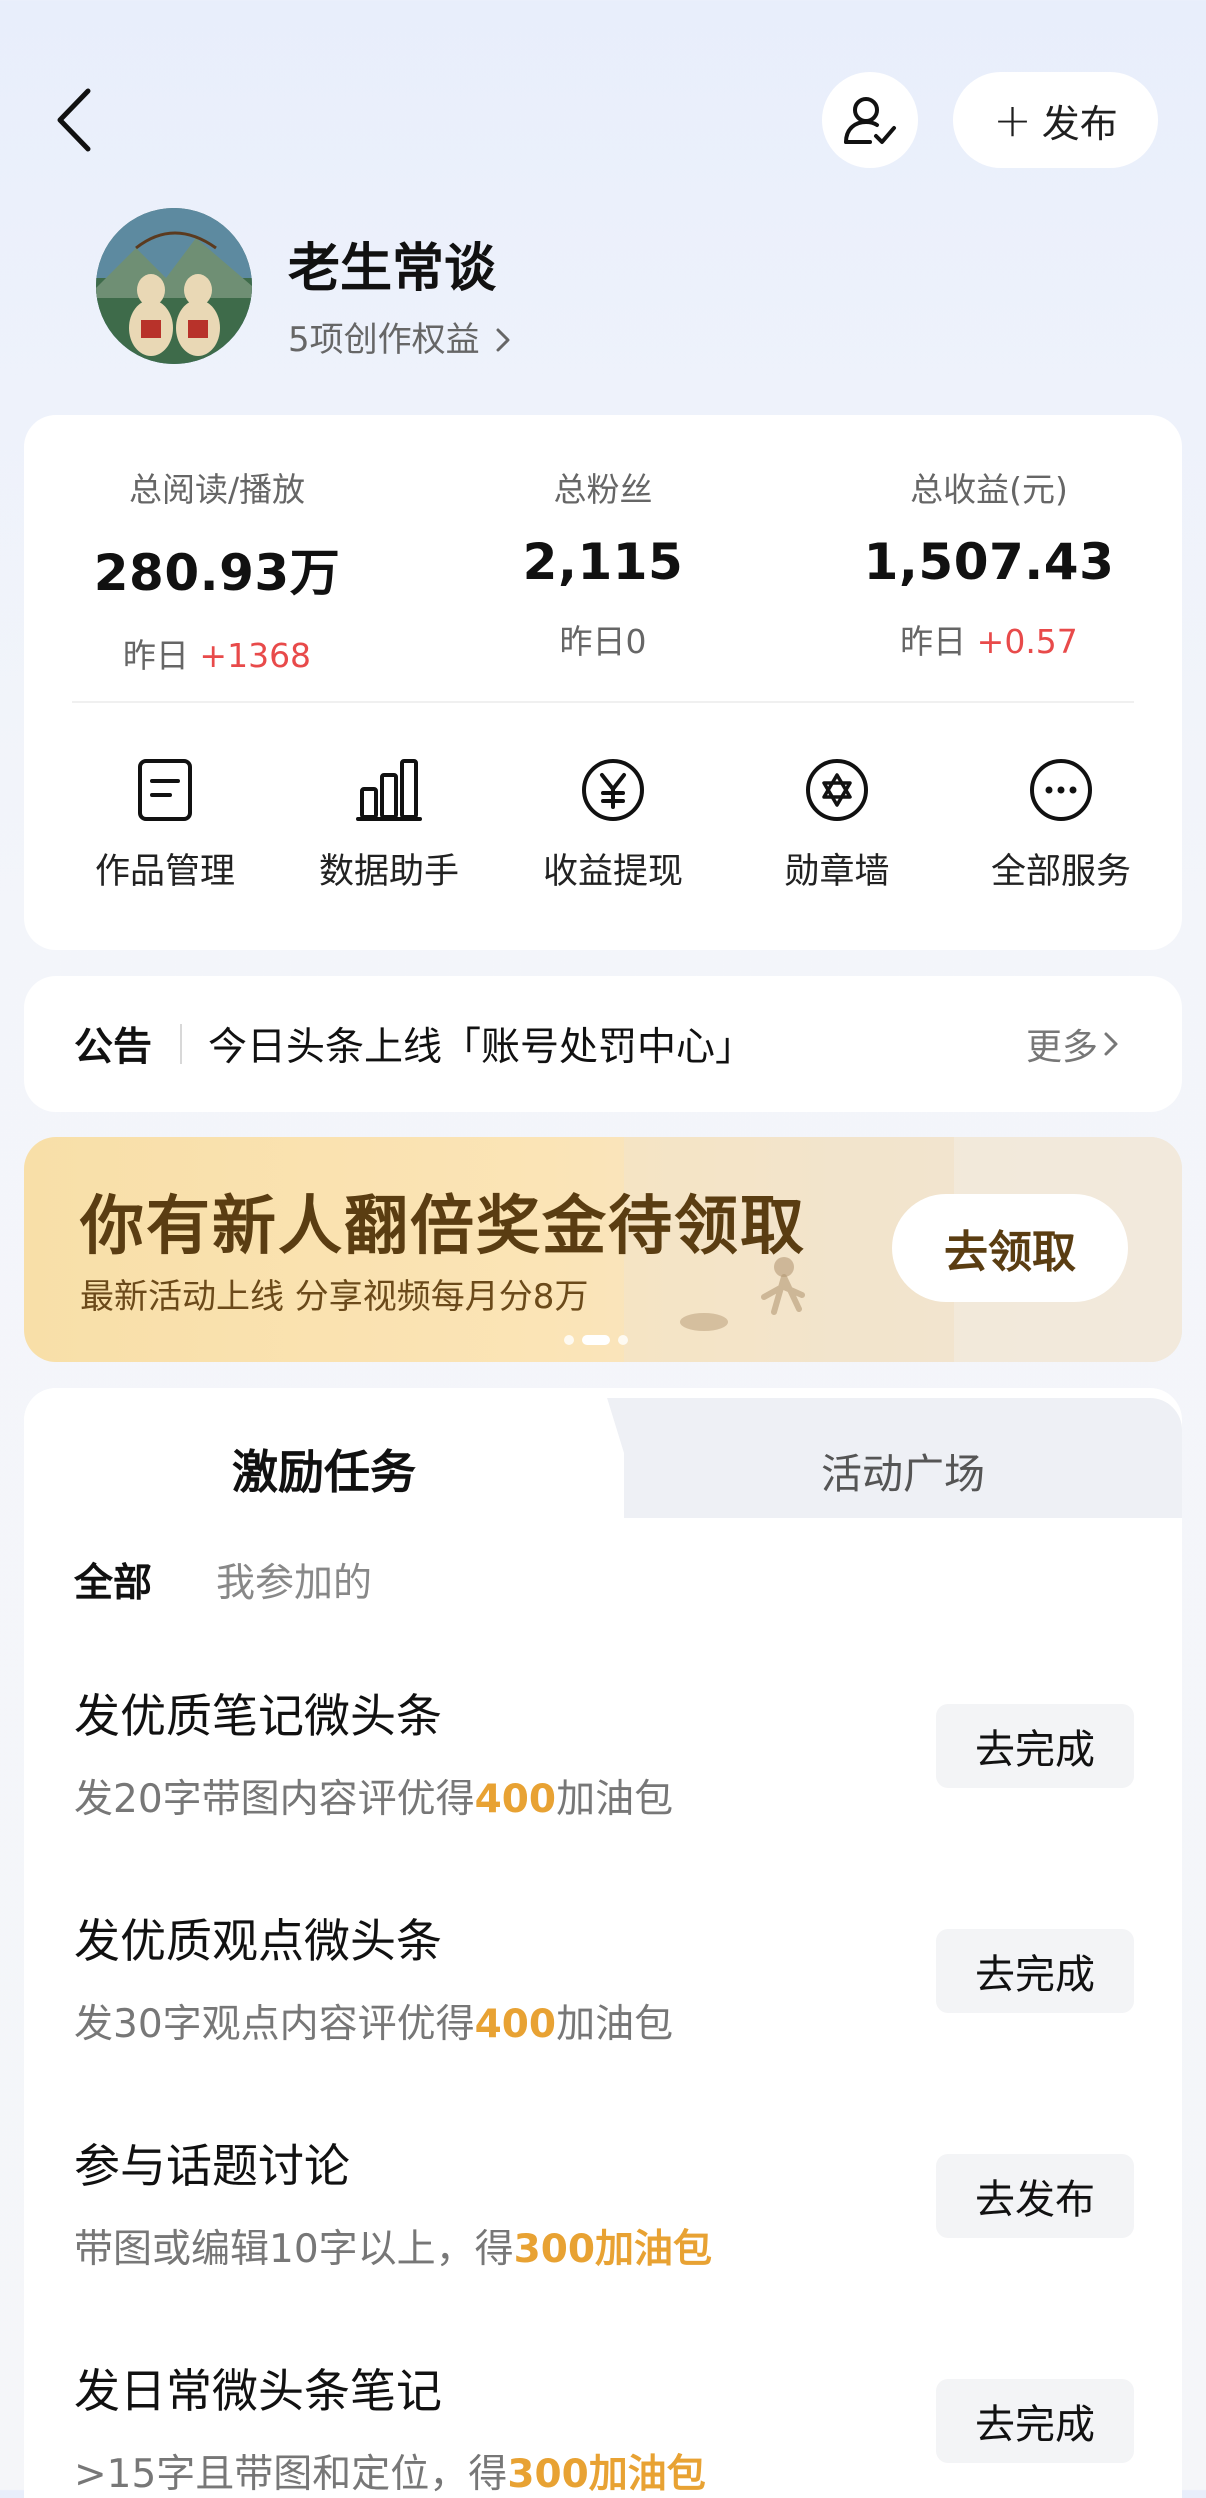 The height and width of the screenshot is (2498, 1206). I want to click on carousel-dot-active, so click(596, 1340).